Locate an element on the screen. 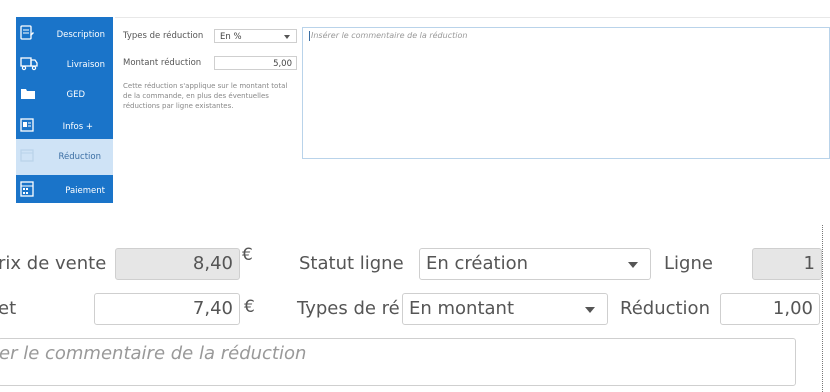 This screenshot has height=392, width=830. statut-ligne-select: En création is located at coordinates (535, 264).